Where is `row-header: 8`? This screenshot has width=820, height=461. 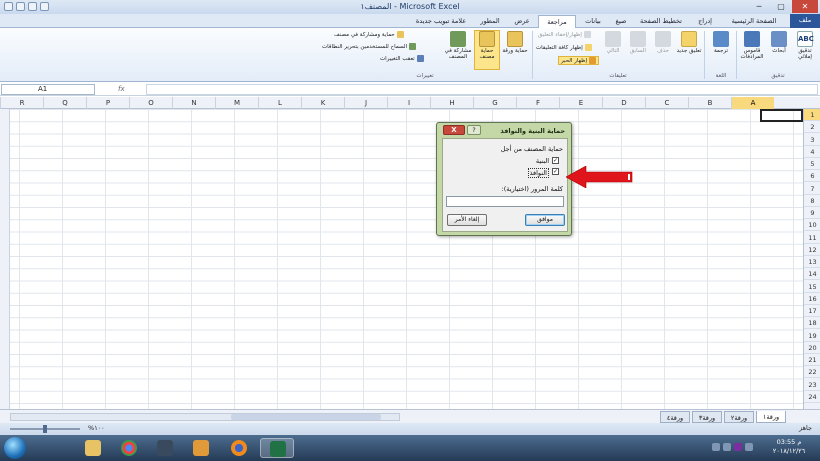
row-header: 8 is located at coordinates (812, 201).